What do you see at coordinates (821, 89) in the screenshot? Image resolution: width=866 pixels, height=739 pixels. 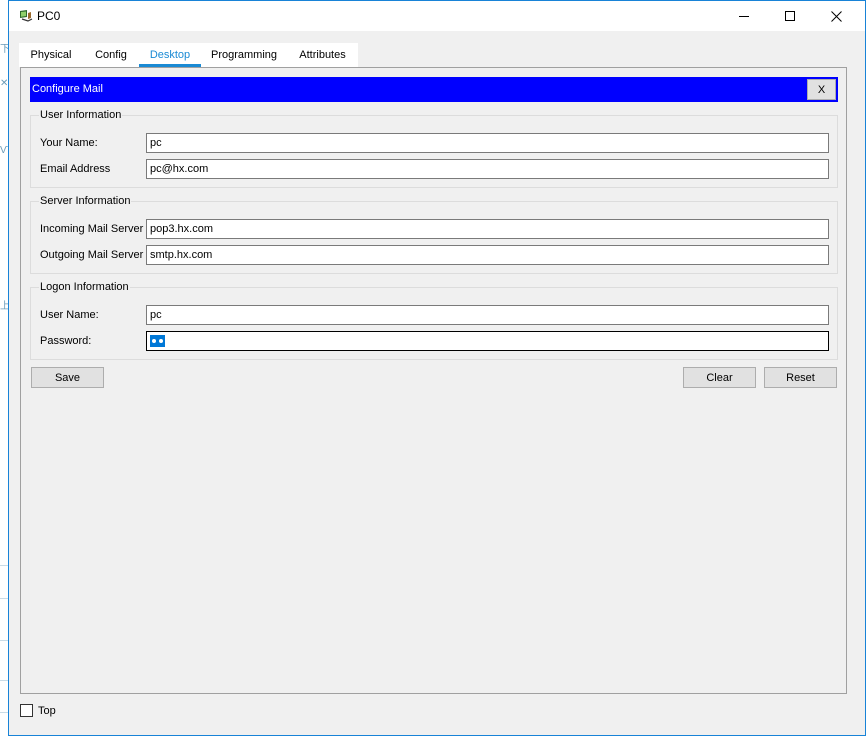 I see `close-dialog-button: X` at bounding box center [821, 89].